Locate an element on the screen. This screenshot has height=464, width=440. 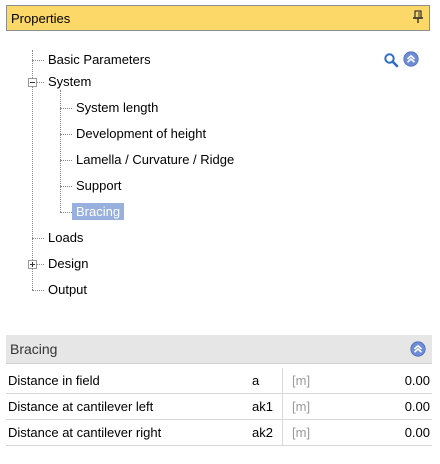
tree-item-system-length: System length is located at coordinates (117, 108).